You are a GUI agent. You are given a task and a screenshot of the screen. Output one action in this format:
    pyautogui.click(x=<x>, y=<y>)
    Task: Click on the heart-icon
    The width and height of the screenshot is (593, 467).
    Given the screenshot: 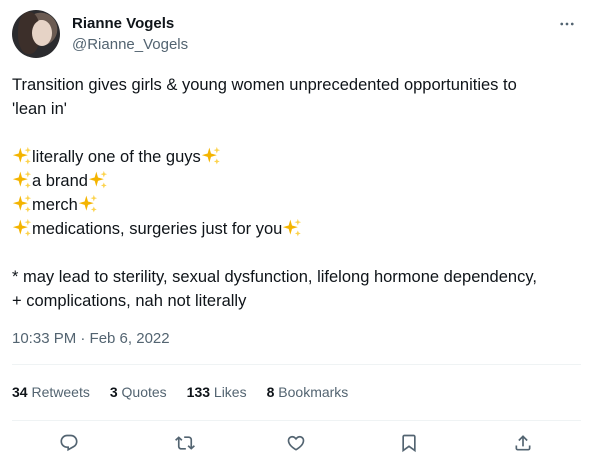 What is the action you would take?
    pyautogui.click(x=296, y=443)
    